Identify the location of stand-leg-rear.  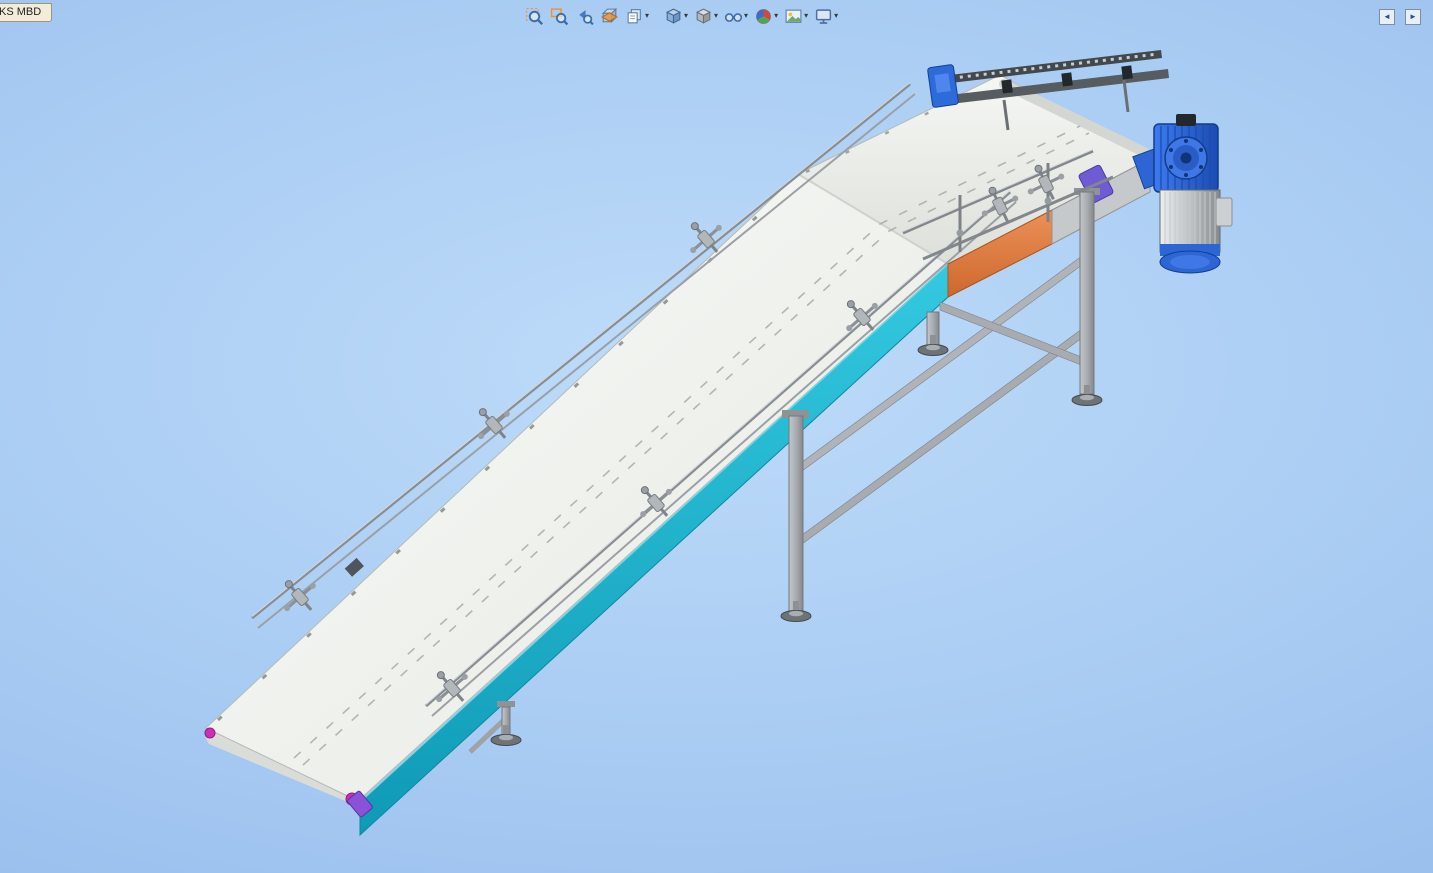
(1087, 293).